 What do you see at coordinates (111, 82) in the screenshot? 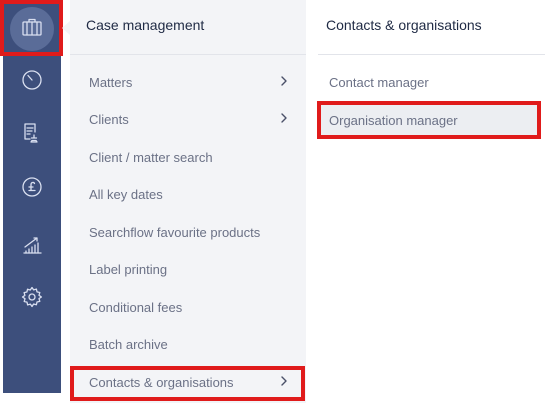
I see `menu-item-label: Matters` at bounding box center [111, 82].